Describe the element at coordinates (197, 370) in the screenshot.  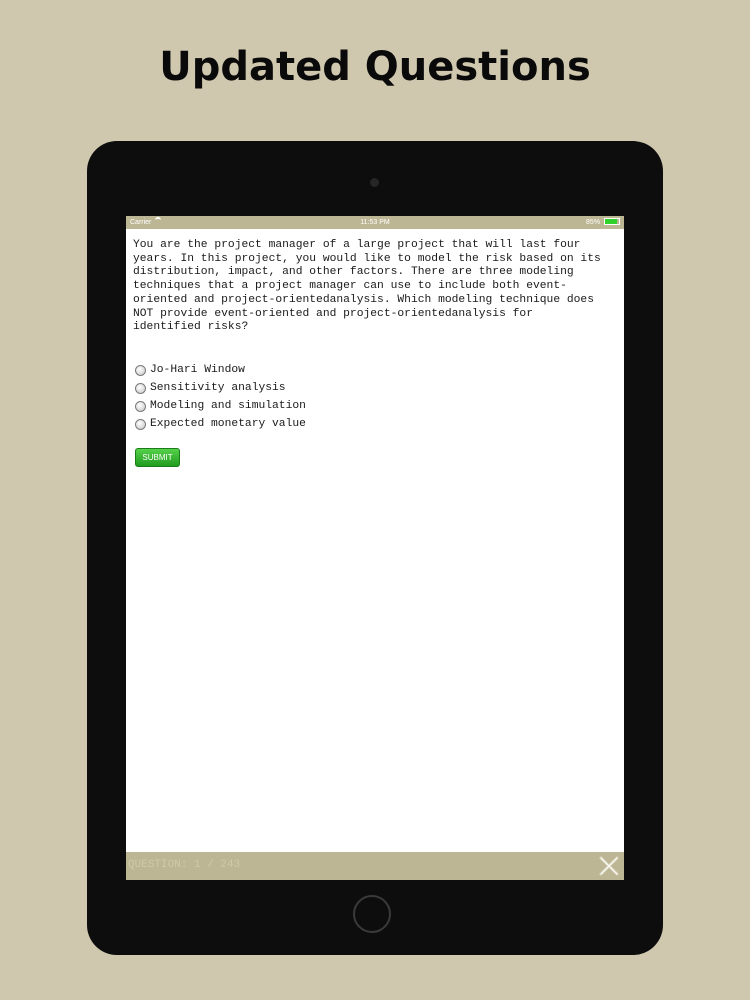
I see `answer-option-label: Jo-Hari Window` at that location.